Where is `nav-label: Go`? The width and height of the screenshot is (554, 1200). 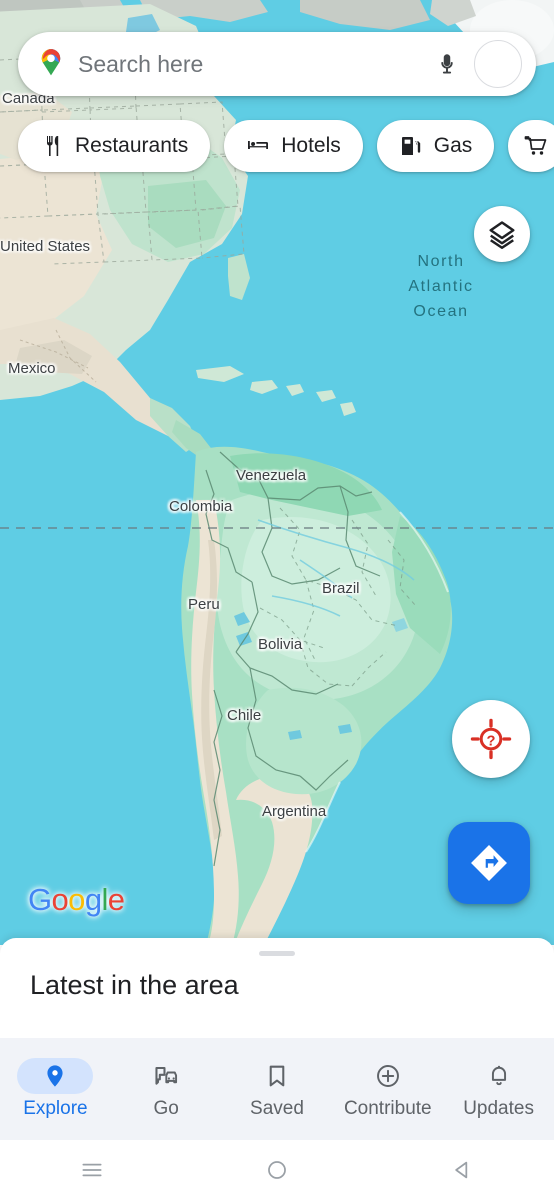 nav-label: Go is located at coordinates (166, 1108).